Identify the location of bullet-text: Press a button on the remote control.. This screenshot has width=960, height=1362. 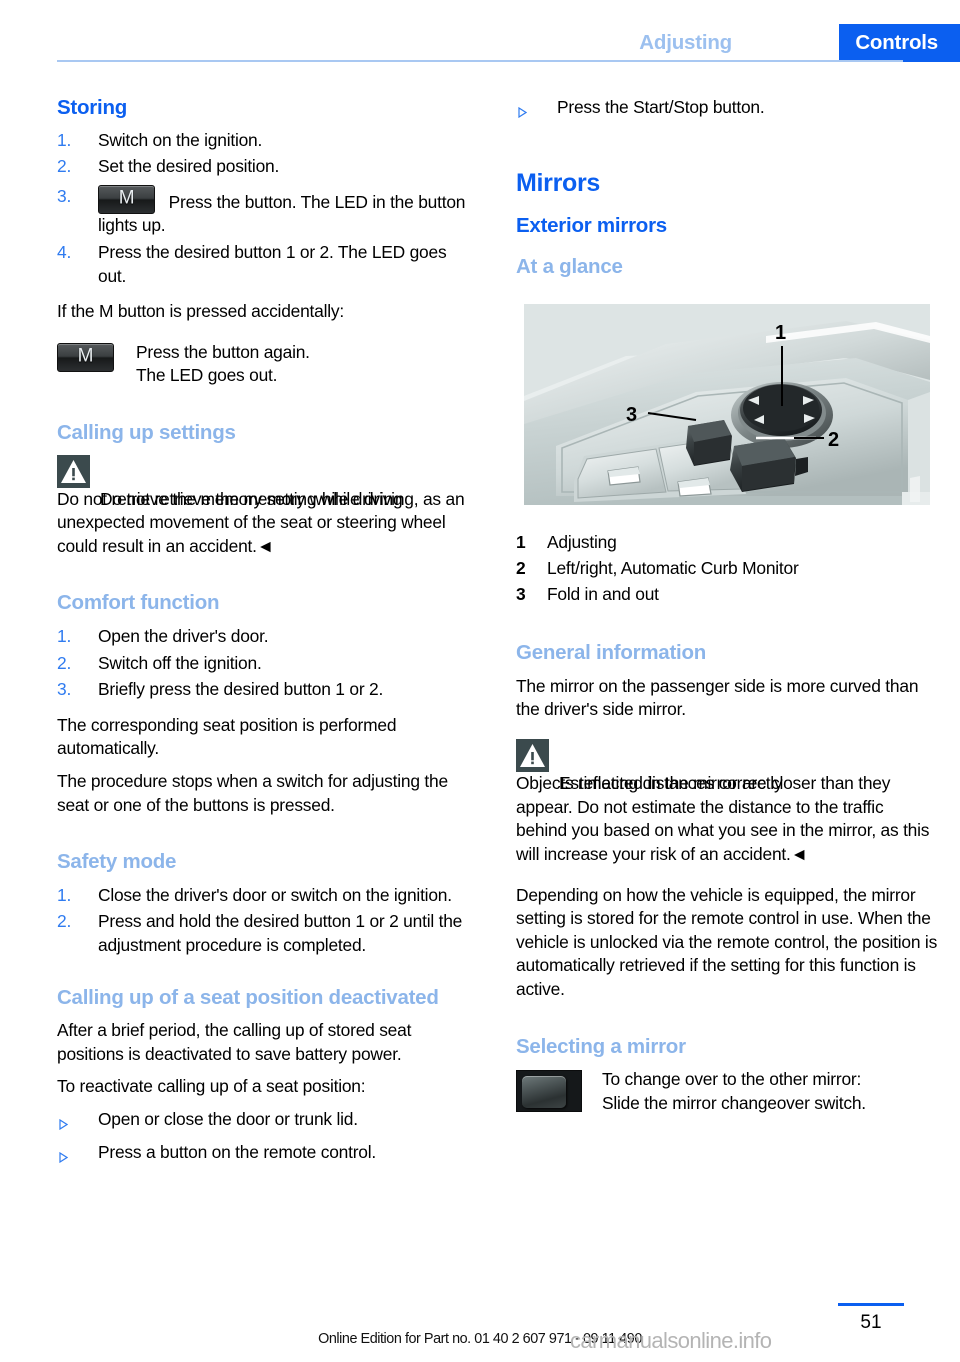
(237, 1151).